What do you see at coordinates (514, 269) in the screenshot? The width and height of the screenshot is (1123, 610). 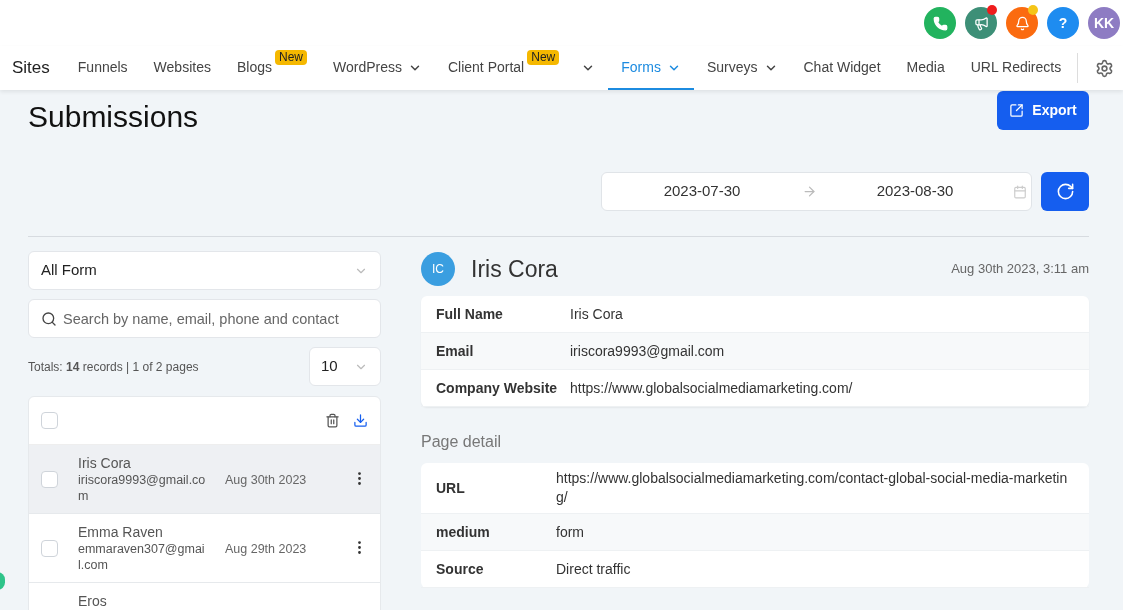 I see `contact-title: Iris Cora` at bounding box center [514, 269].